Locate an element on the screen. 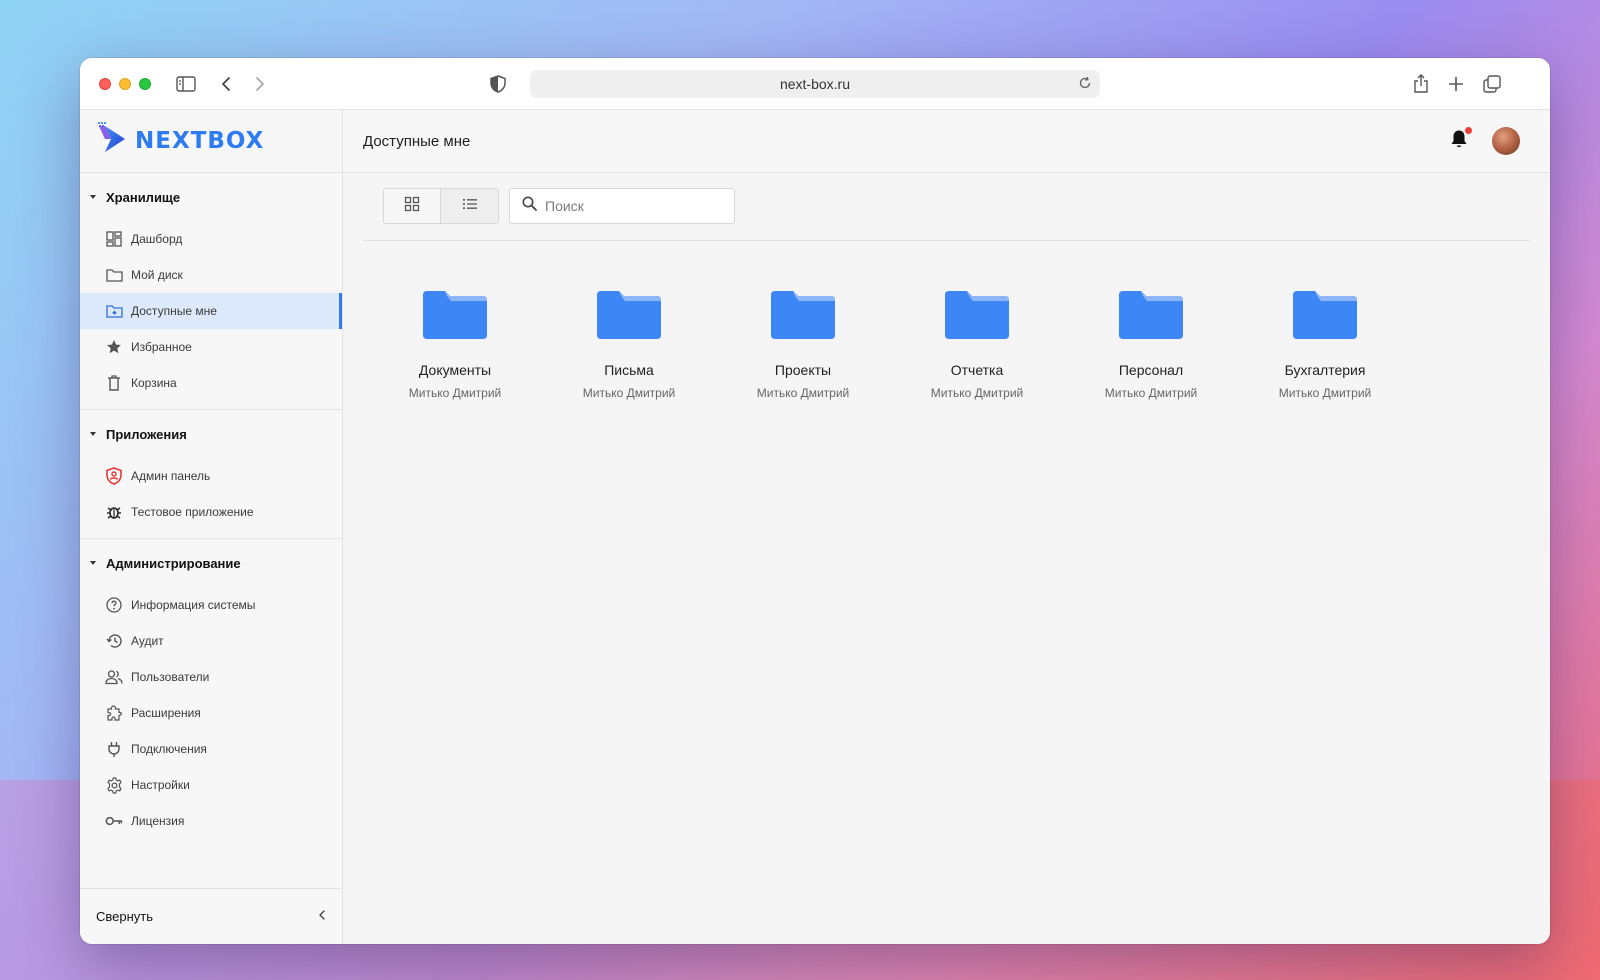  sidebar-item-license: Лицензия is located at coordinates (211, 821).